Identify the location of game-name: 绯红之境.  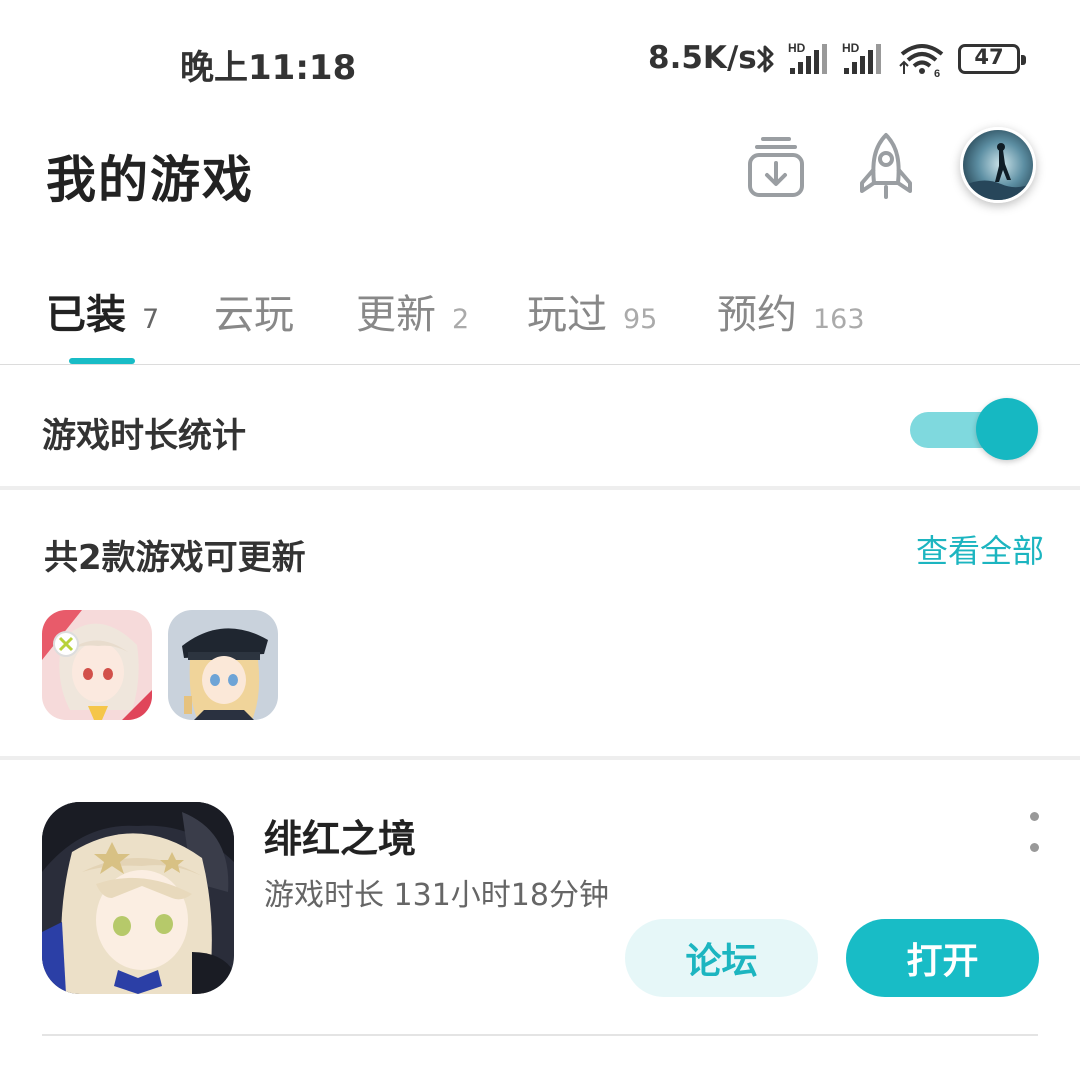
(340, 839).